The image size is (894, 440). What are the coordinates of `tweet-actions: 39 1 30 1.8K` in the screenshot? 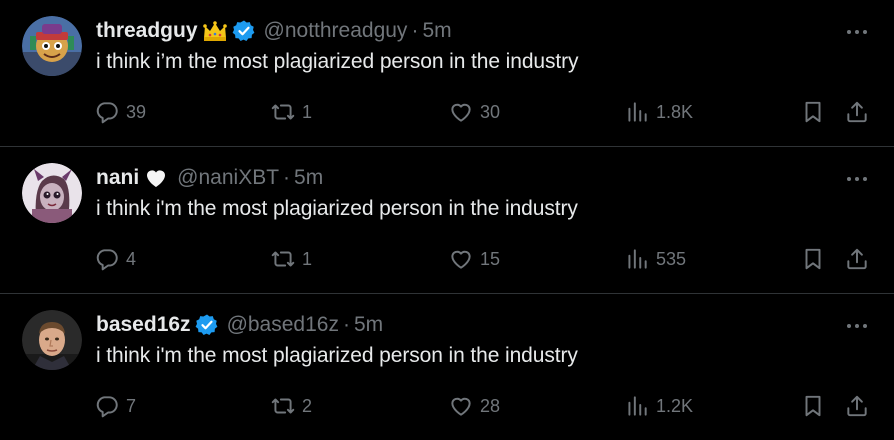 It's located at (483, 112).